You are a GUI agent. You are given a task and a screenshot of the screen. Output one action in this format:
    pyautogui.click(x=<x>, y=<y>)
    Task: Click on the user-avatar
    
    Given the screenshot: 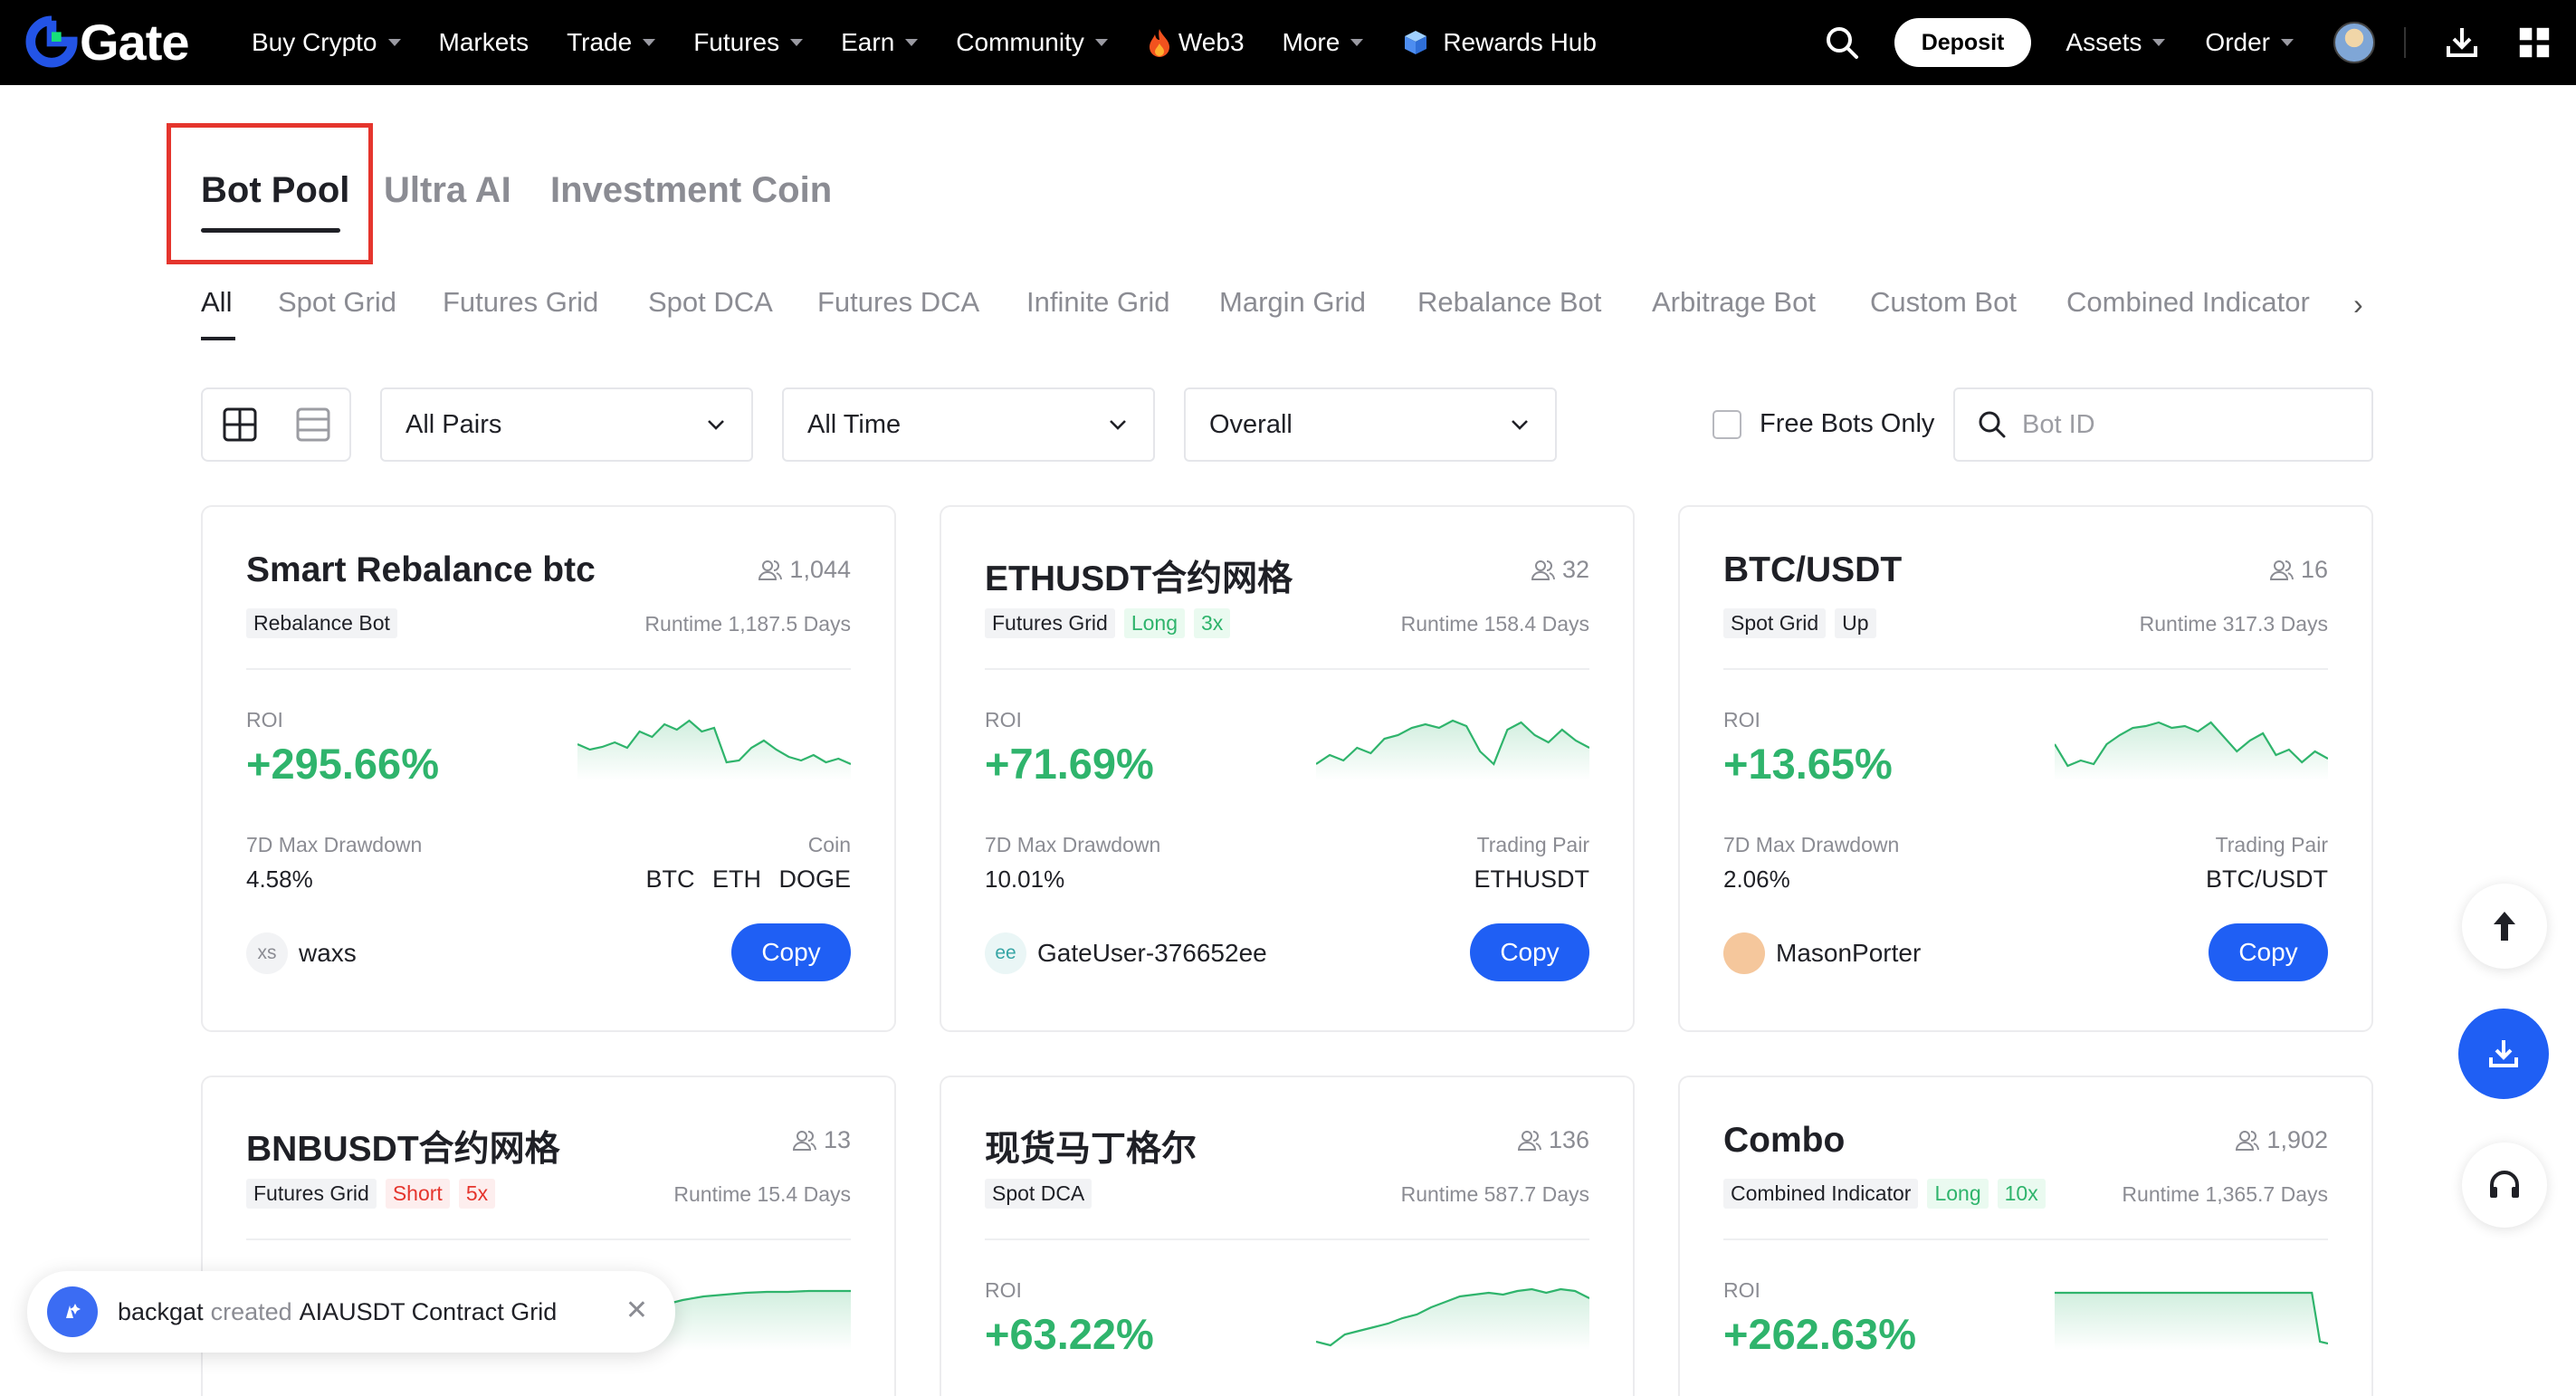 What is the action you would take?
    pyautogui.click(x=2354, y=42)
    